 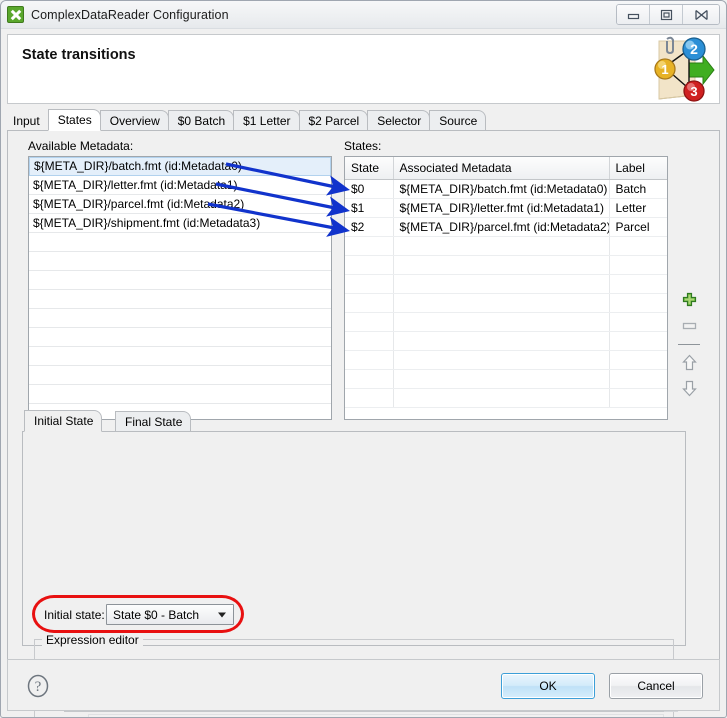 What do you see at coordinates (501, 227) in the screenshot?
I see `cell-metadata: ${META_DIR}/parcel.fmt (id:Metadata2)` at bounding box center [501, 227].